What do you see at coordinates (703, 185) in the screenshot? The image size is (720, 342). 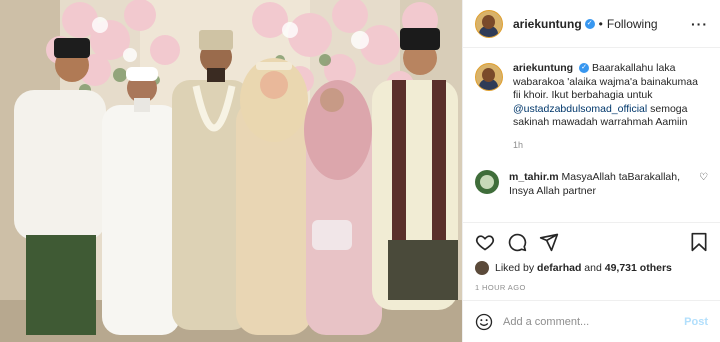 I see `comment-like-heart-icon: ♡` at bounding box center [703, 185].